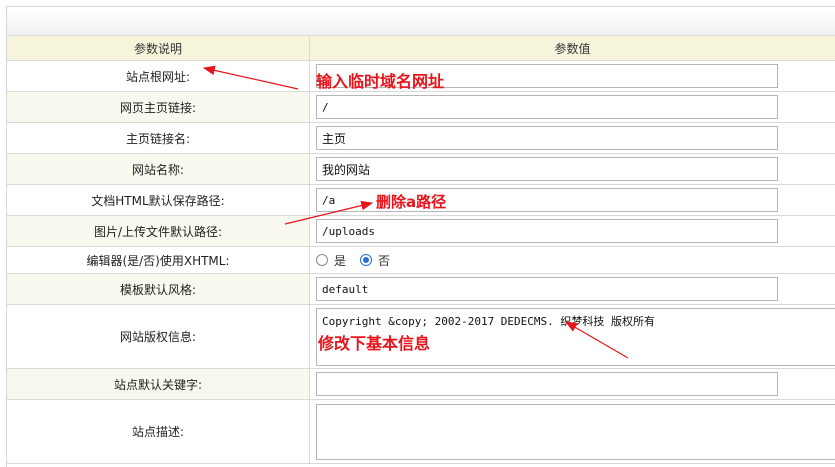  I want to click on table-row: 模板默认风格:, so click(421, 289).